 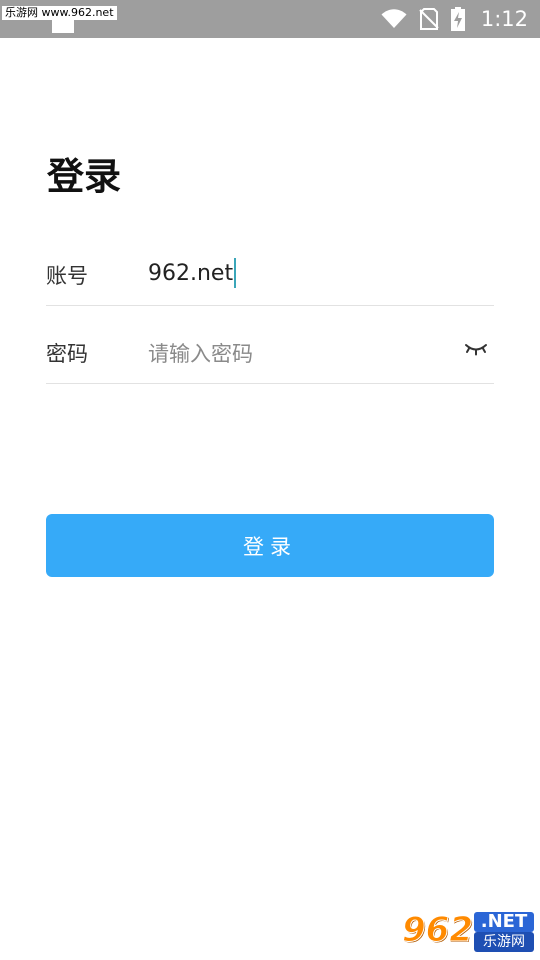 I want to click on status-icons: 1:12, so click(x=454, y=19).